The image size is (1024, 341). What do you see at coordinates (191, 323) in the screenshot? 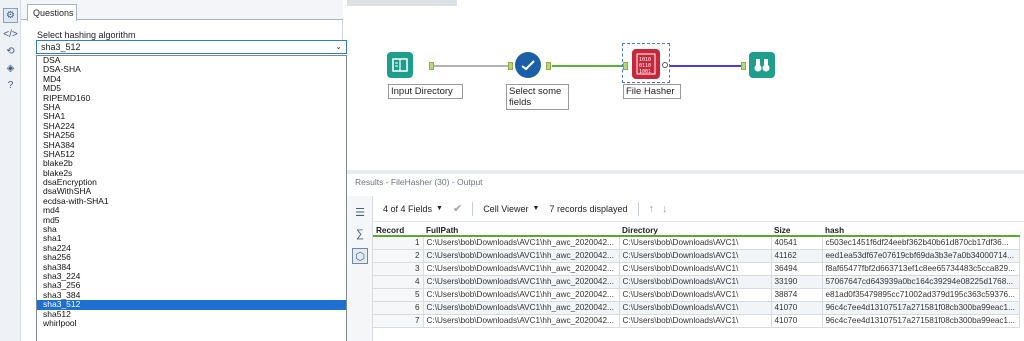
I see `dropdown-option: whirlpool` at bounding box center [191, 323].